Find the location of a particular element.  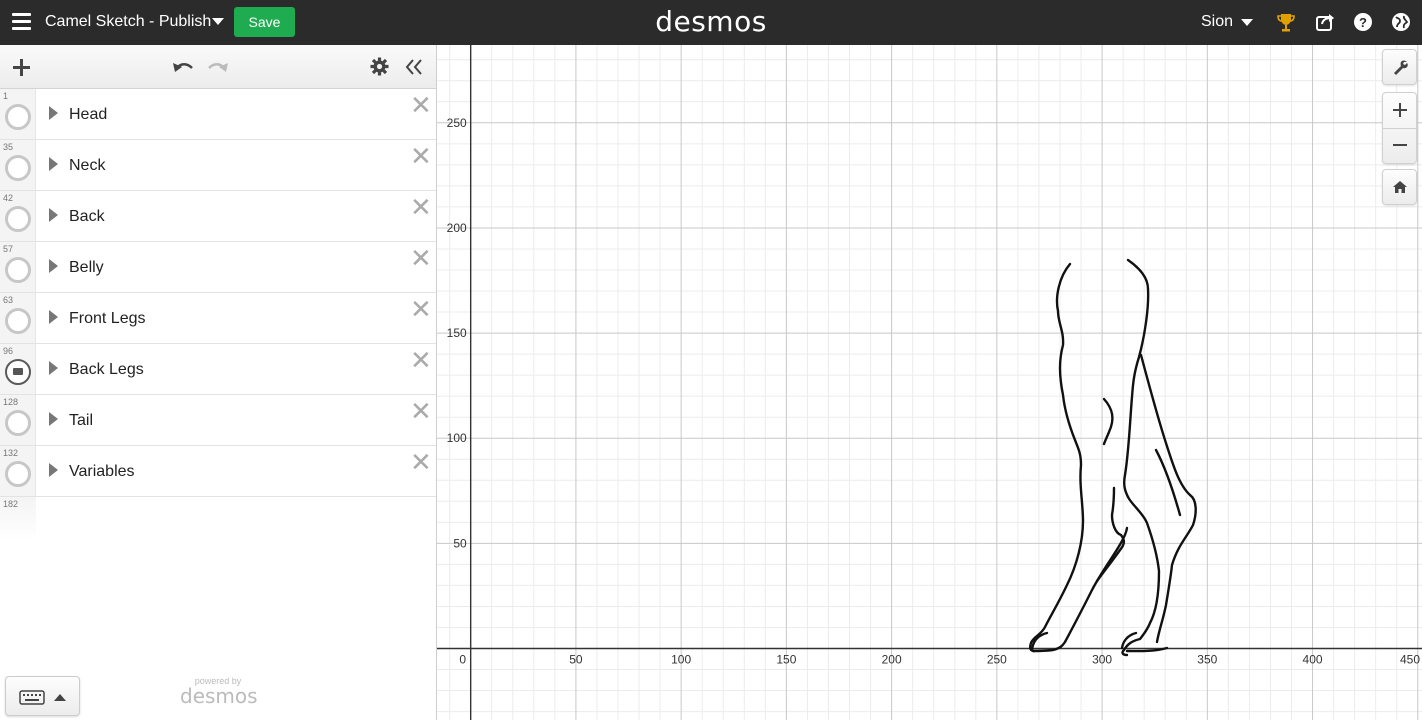

folder-label: Back Legs is located at coordinates (106, 370).